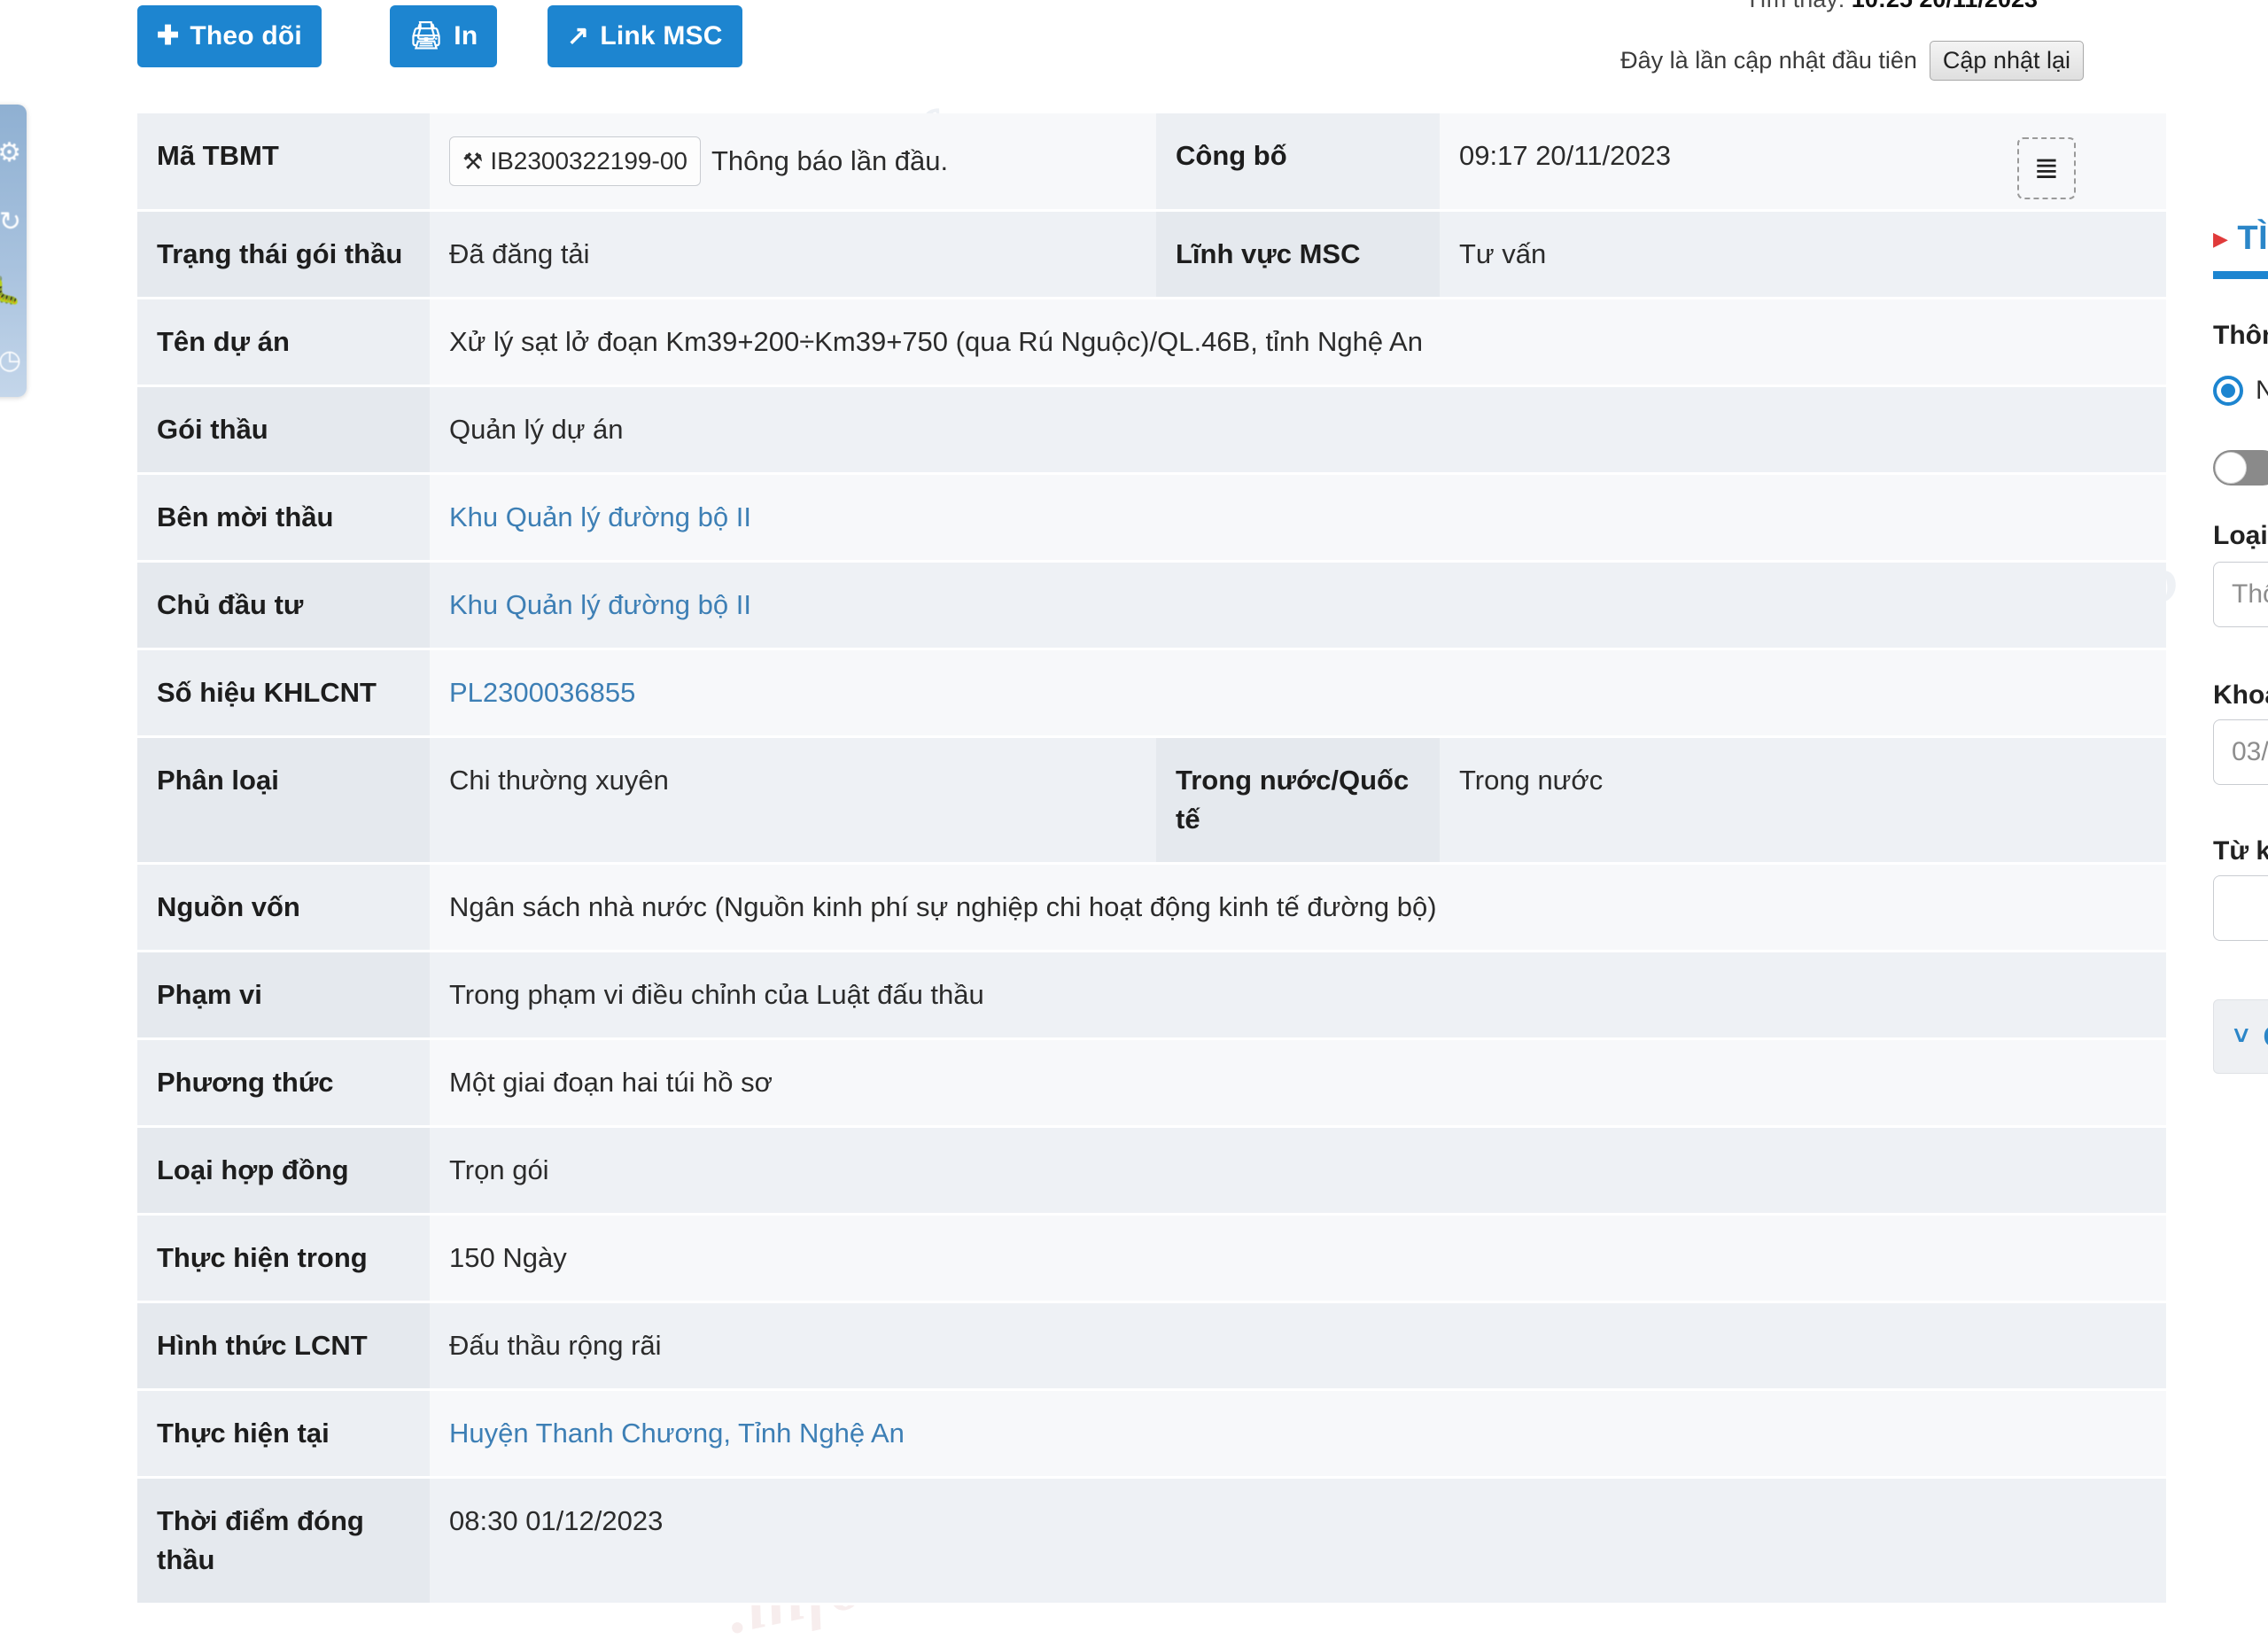 This screenshot has width=2268, height=1647. Describe the element at coordinates (499, 1169) in the screenshot. I see `row-value-text: Trọn gói` at that location.